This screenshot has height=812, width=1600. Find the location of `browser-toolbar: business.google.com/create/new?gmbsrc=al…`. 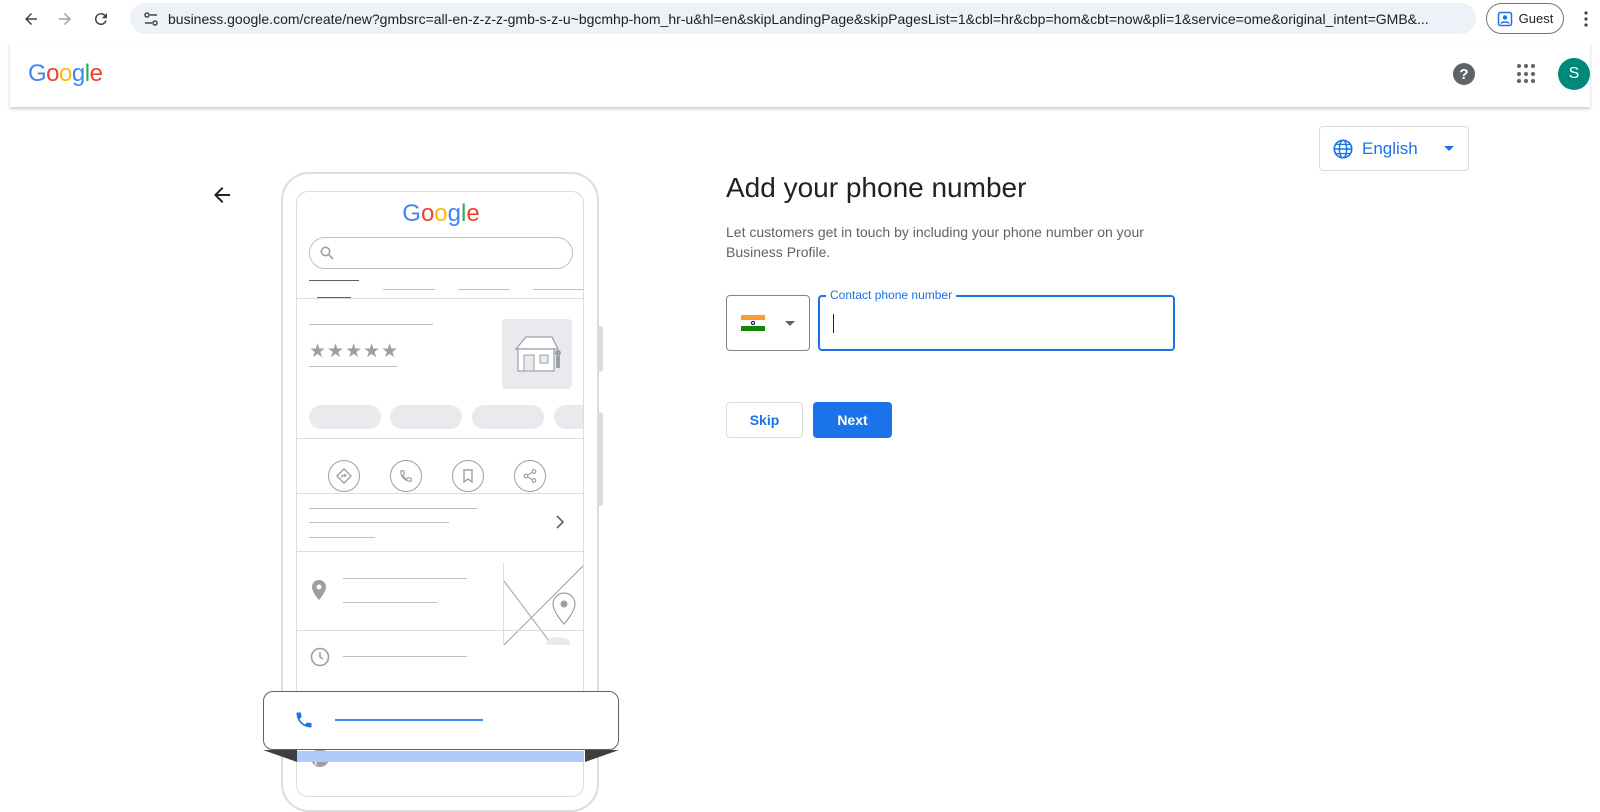

browser-toolbar: business.google.com/create/new?gmbsrc=al… is located at coordinates (800, 19).